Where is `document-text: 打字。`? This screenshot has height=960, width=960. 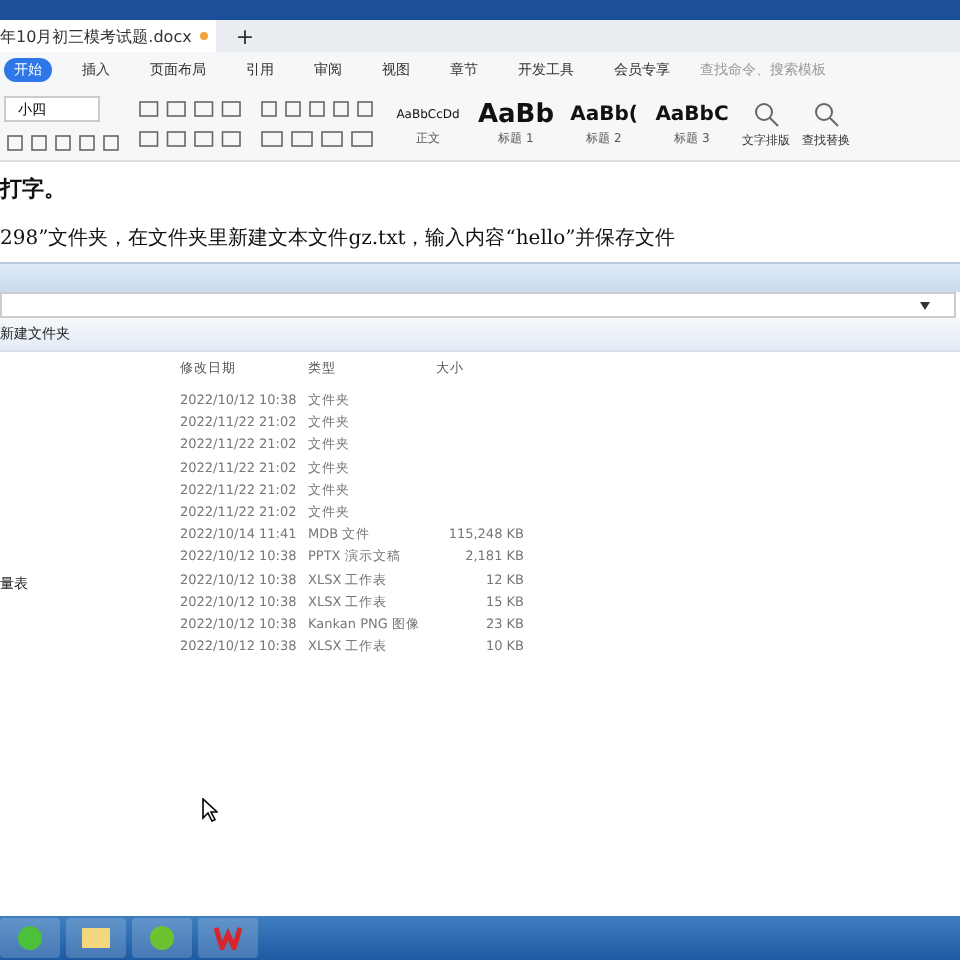
document-text: 打字。 is located at coordinates (34, 189).